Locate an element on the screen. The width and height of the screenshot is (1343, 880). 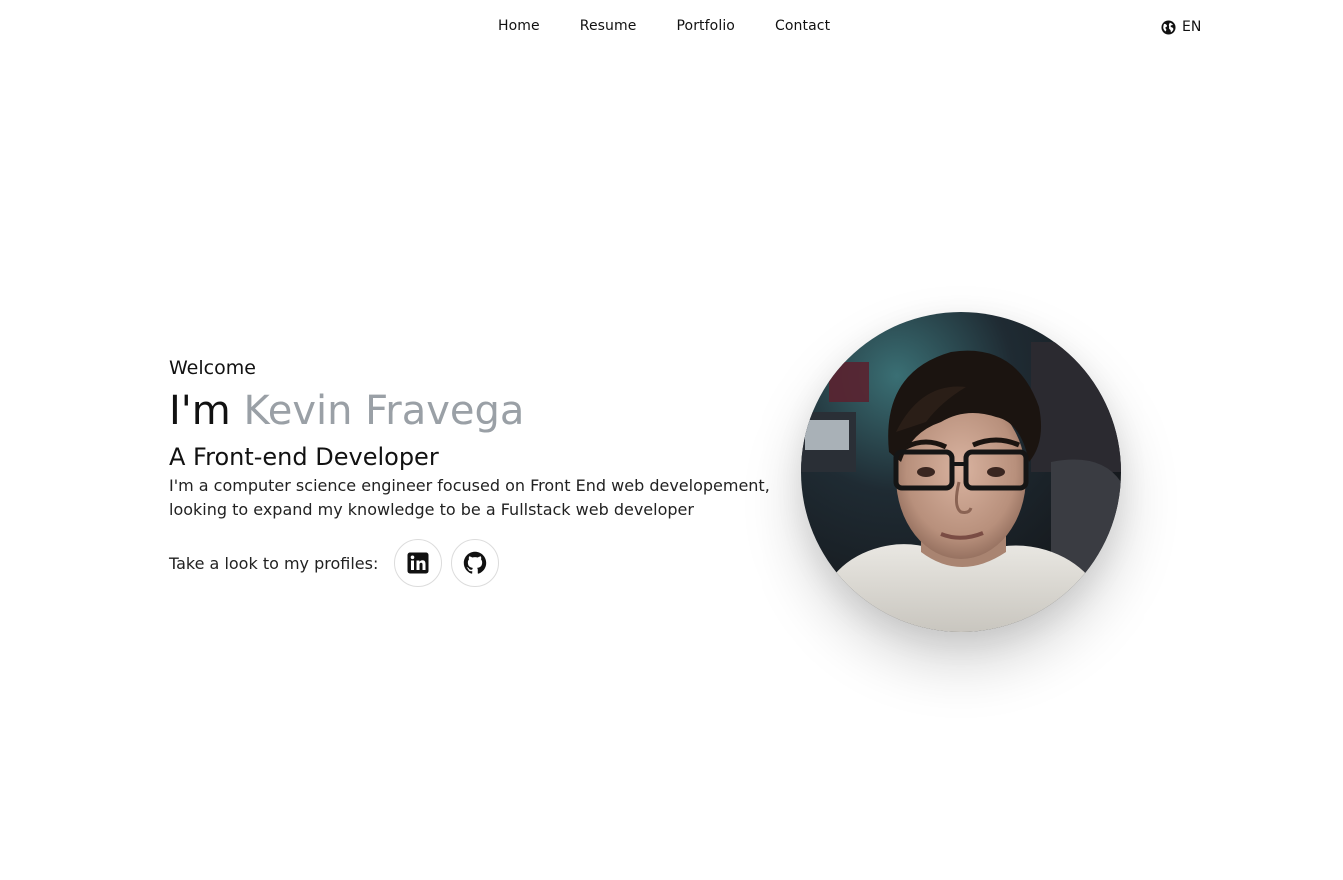
github-button is located at coordinates (475, 563).